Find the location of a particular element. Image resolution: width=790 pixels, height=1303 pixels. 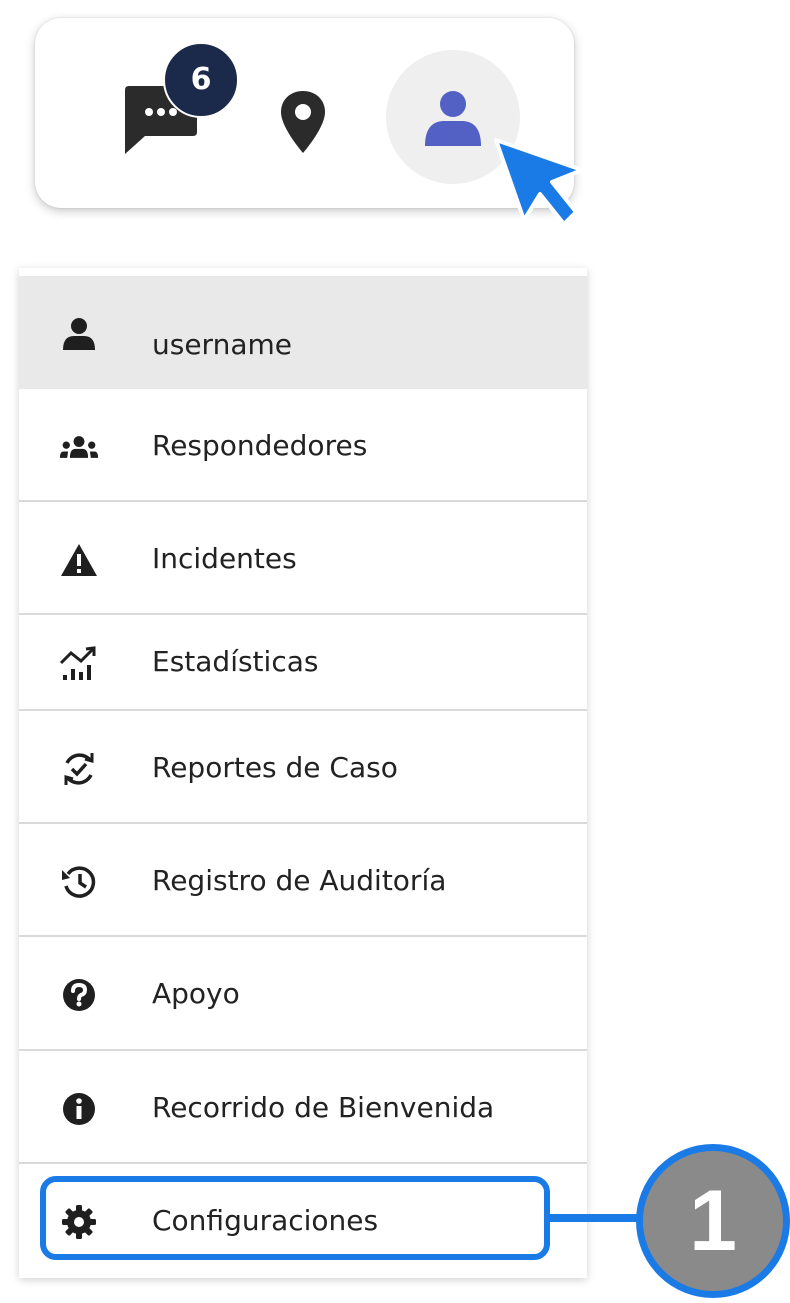

menu-item-case-reports: Reportes de Caso is located at coordinates (303, 767).